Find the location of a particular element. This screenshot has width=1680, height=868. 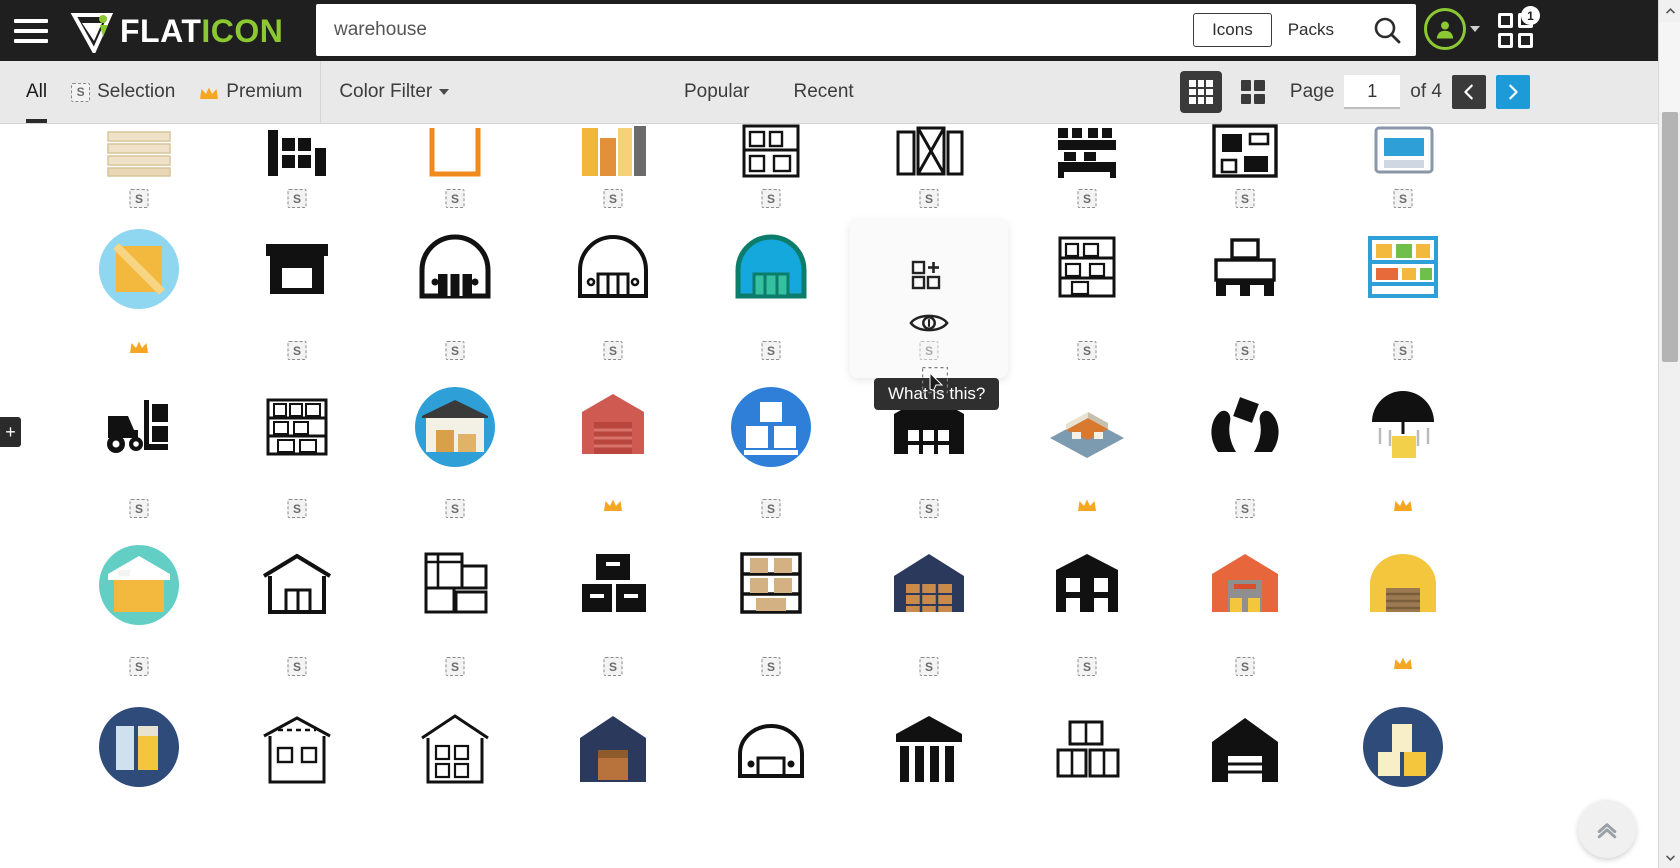

add-to-collection-icon is located at coordinates (929, 275).